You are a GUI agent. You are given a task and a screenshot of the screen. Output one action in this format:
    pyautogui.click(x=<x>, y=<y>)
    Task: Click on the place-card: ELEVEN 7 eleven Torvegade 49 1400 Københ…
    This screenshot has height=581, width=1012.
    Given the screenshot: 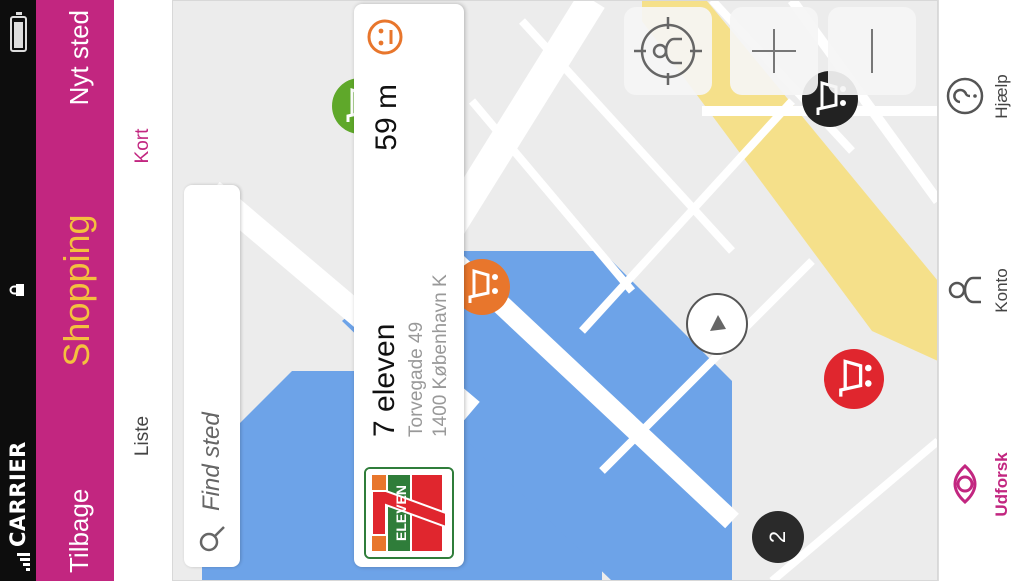 What is the action you would take?
    pyautogui.click(x=409, y=285)
    